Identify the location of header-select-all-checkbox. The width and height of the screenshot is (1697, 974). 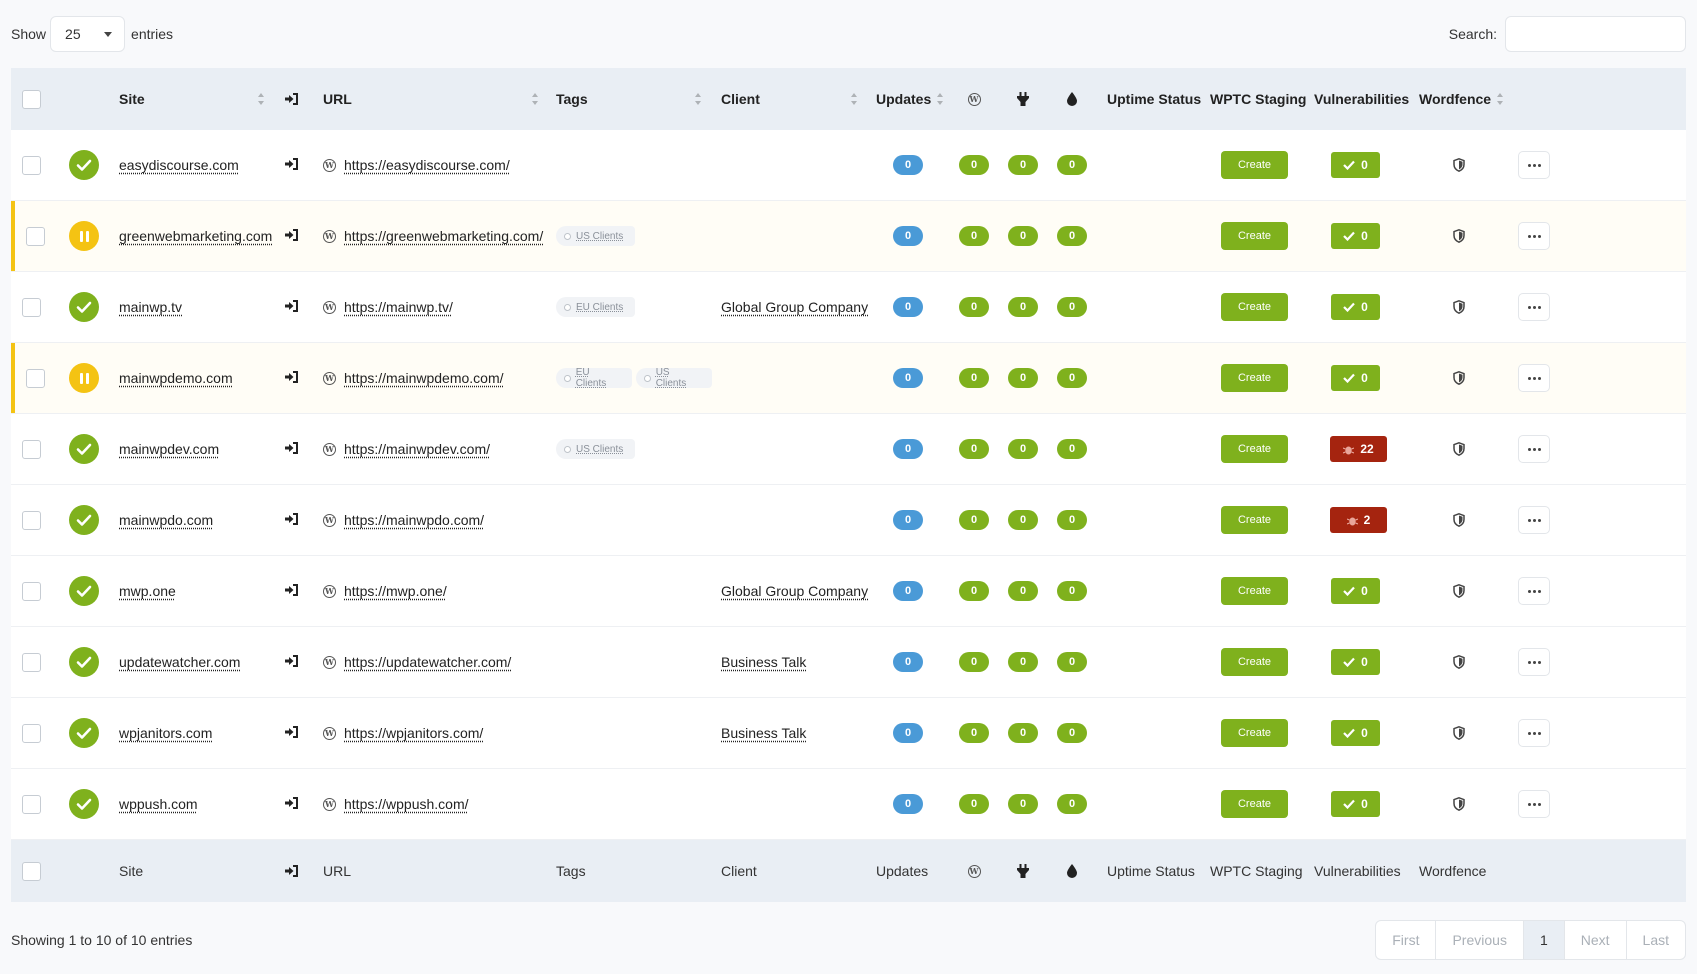
(31, 99).